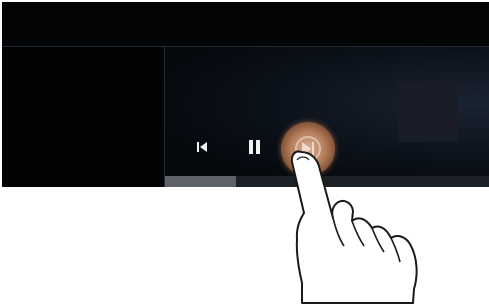 Image resolution: width=489 pixels, height=308 pixels. What do you see at coordinates (327, 181) in the screenshot?
I see `progress-bar` at bounding box center [327, 181].